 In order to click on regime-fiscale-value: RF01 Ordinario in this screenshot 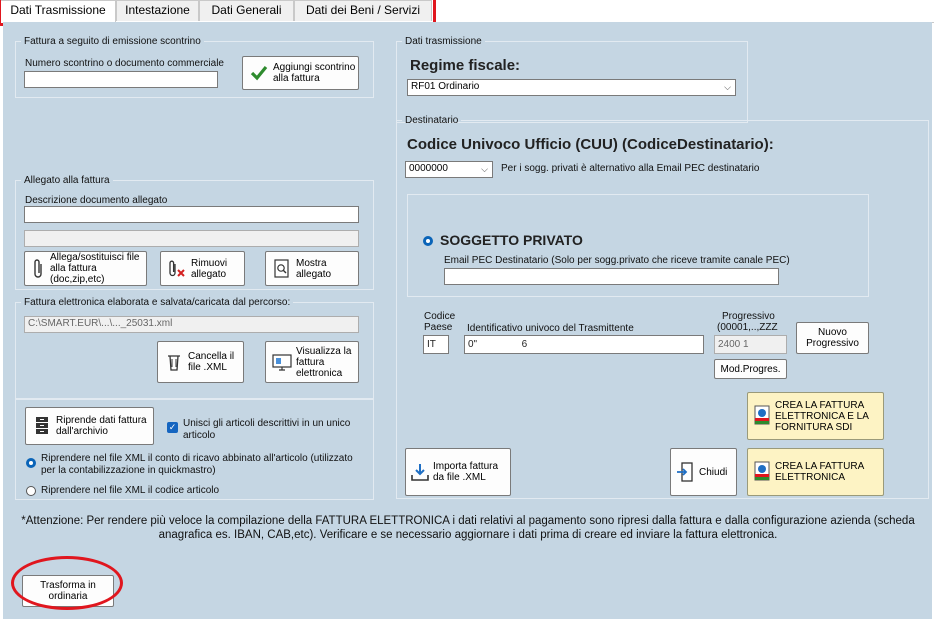, I will do `click(445, 86)`.